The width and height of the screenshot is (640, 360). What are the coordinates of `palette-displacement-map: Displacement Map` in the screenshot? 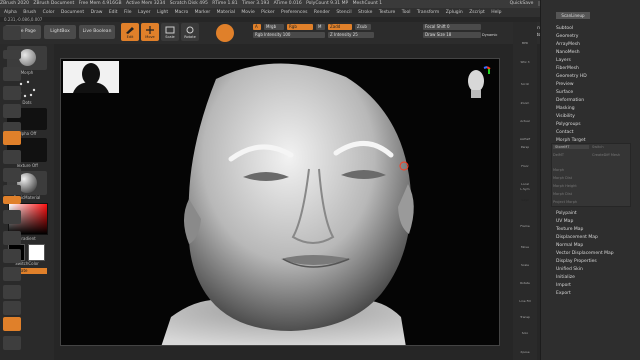 It's located at (577, 237).